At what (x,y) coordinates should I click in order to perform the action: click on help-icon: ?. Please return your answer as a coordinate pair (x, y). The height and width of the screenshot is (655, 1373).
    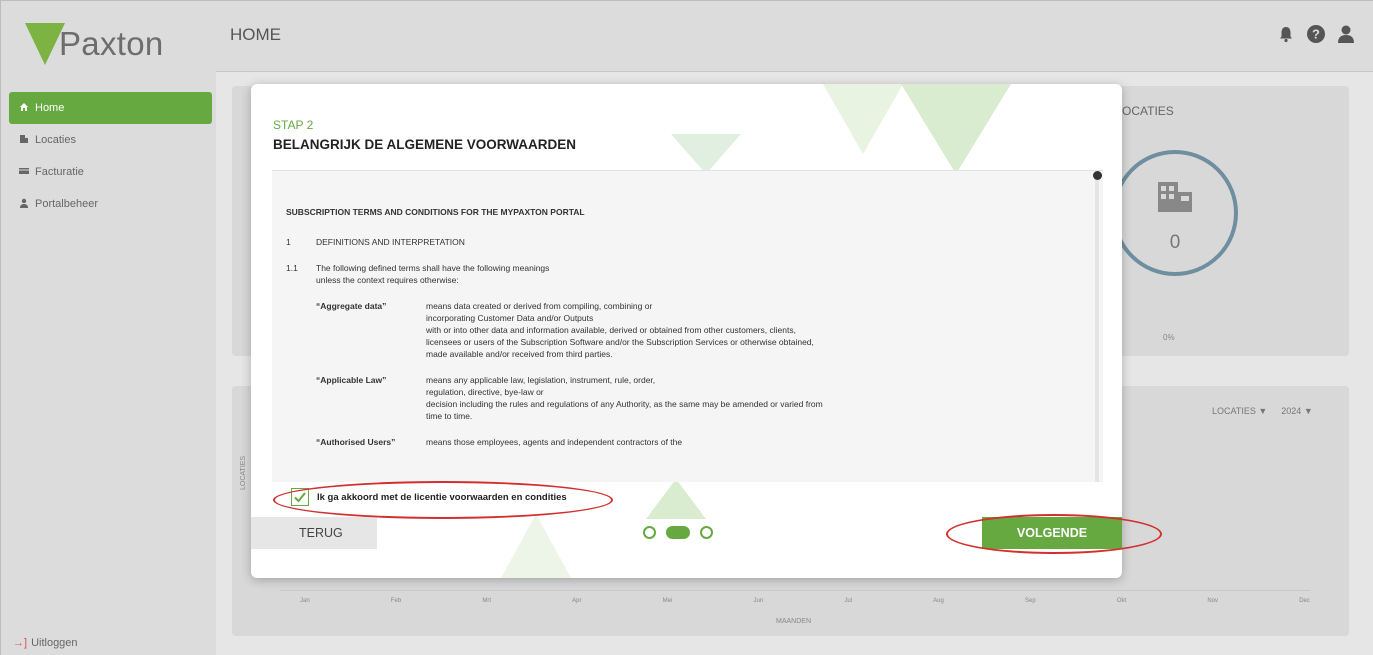
    Looking at the image, I should click on (1316, 34).